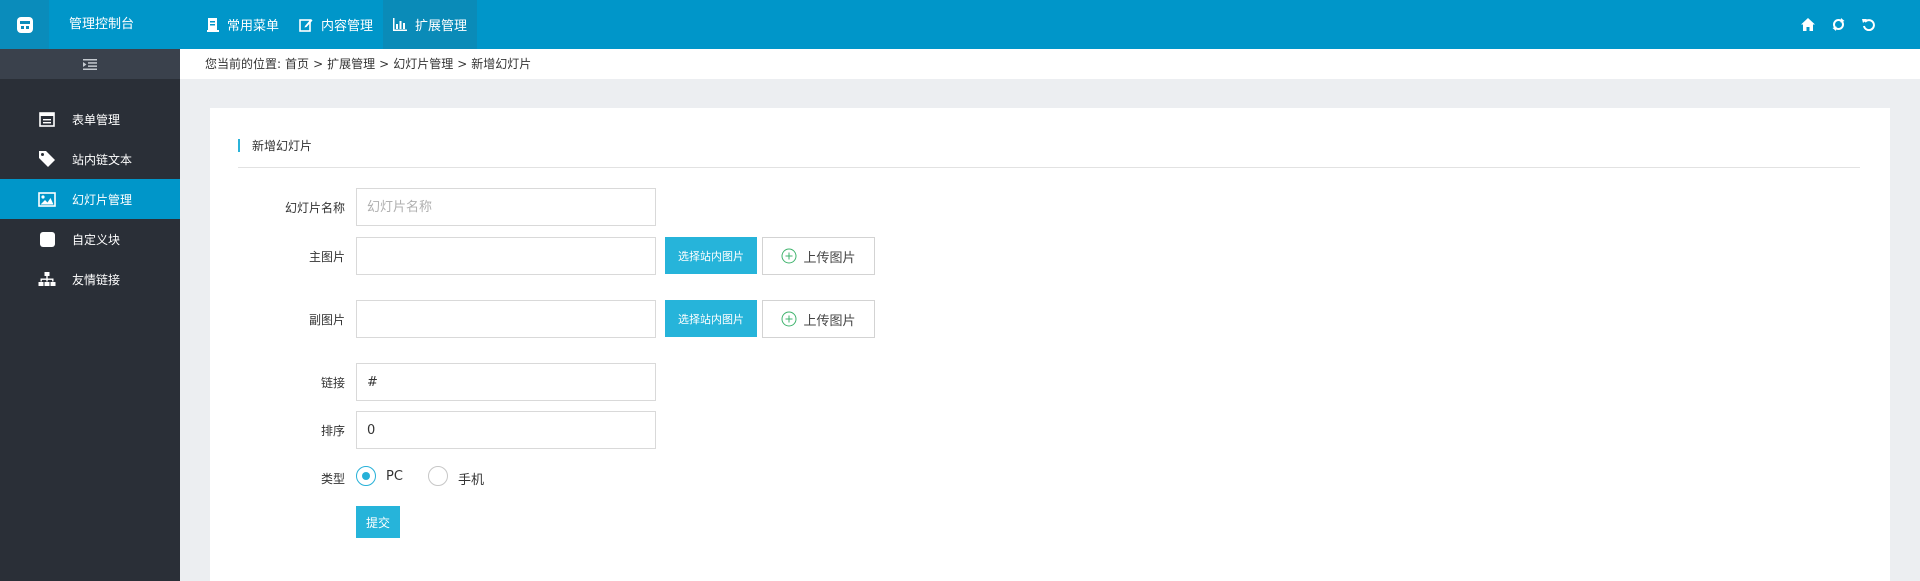 The image size is (1920, 581). I want to click on top-nav: 常用菜单 内容管理 扩展管理, so click(337, 24).